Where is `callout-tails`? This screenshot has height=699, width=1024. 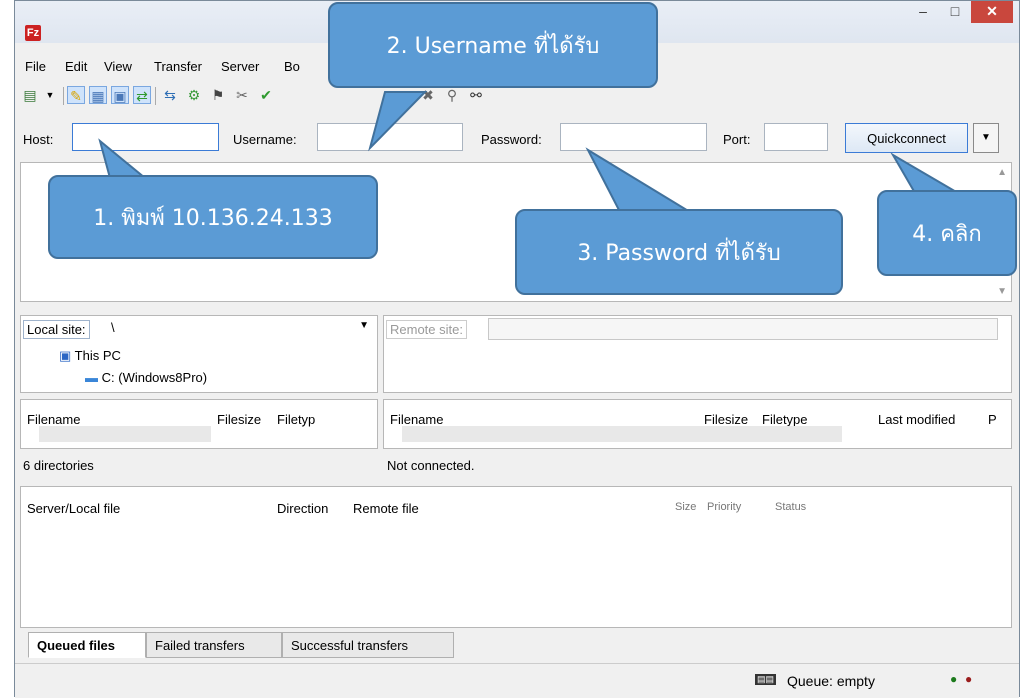
callout-tails is located at coordinates (530, 152).